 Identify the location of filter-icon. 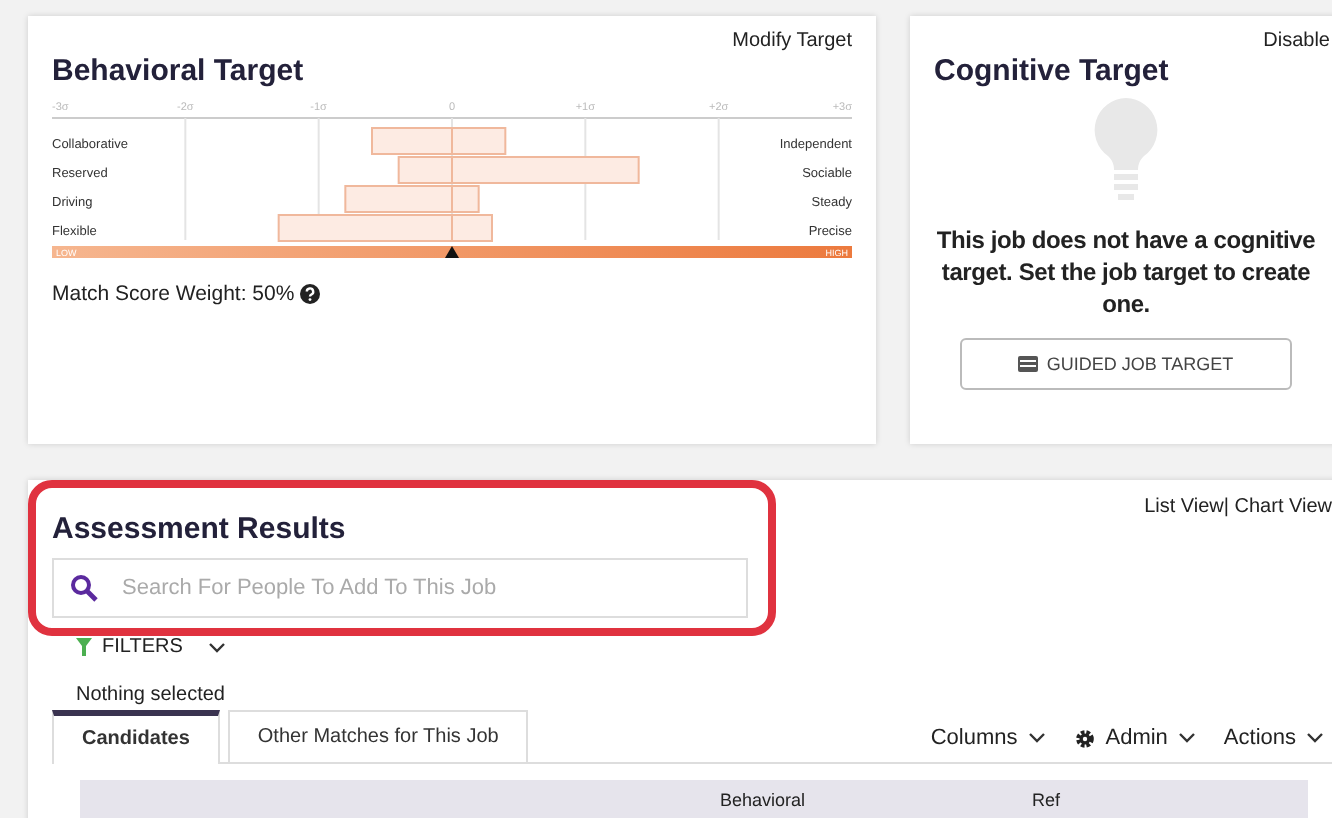
(84, 647).